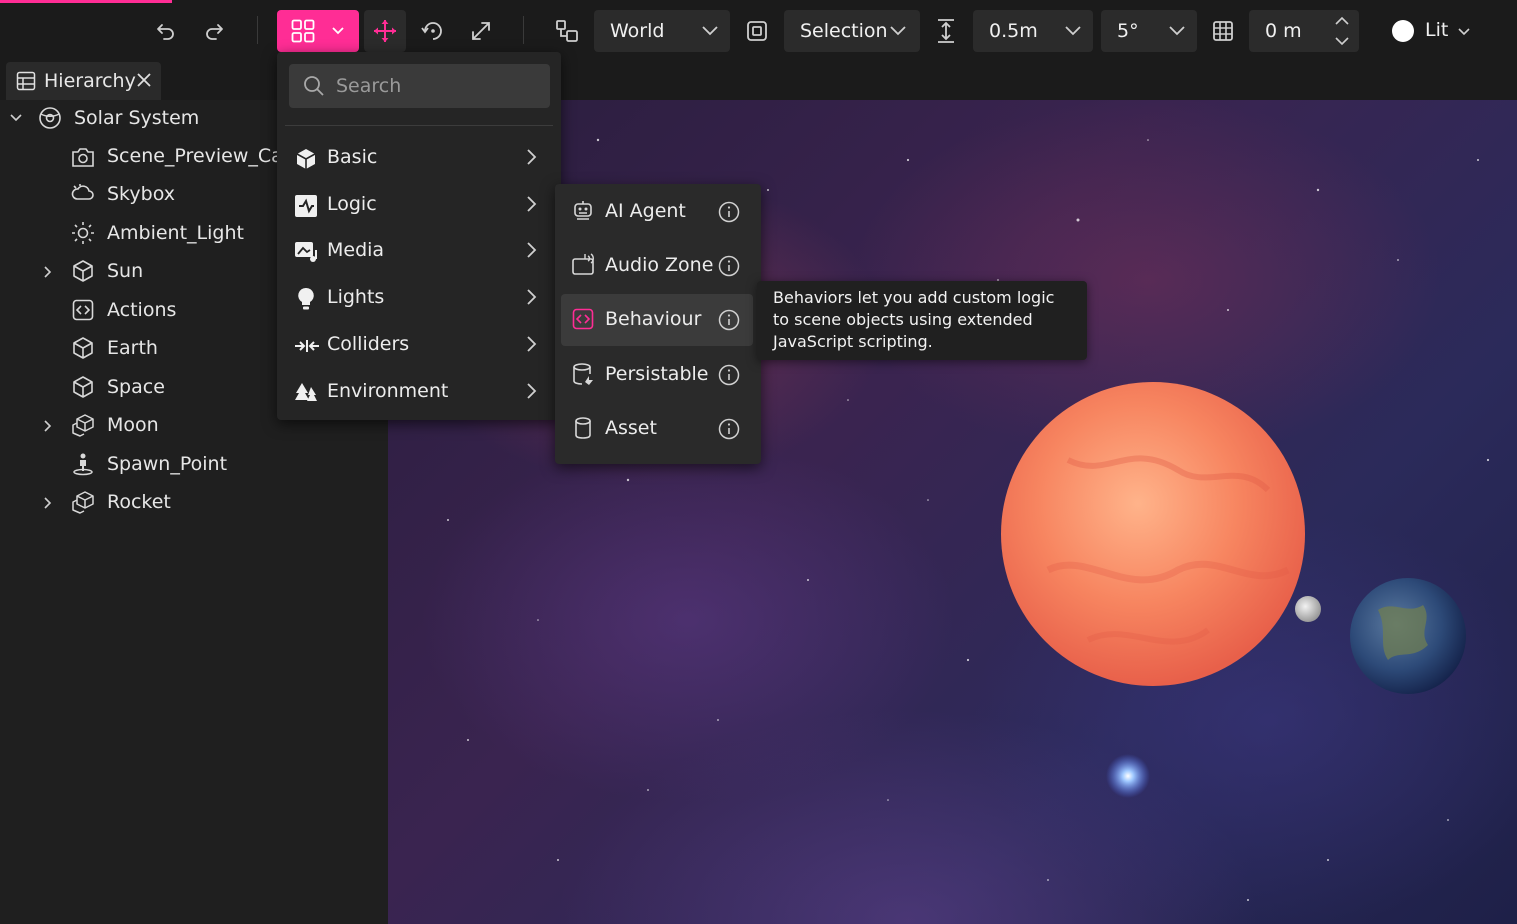  Describe the element at coordinates (26, 81) in the screenshot. I see `hierarchy-icon` at that location.